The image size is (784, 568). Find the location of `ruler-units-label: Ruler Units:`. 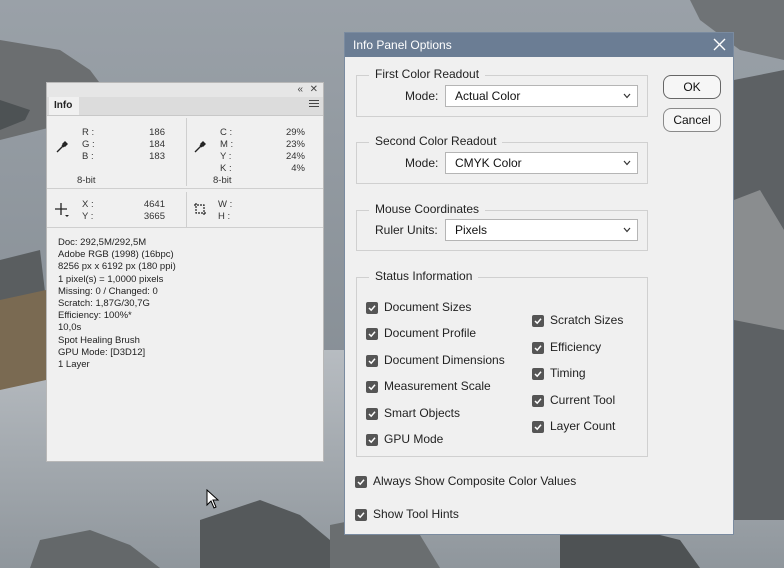

ruler-units-label: Ruler Units: is located at coordinates (406, 230).